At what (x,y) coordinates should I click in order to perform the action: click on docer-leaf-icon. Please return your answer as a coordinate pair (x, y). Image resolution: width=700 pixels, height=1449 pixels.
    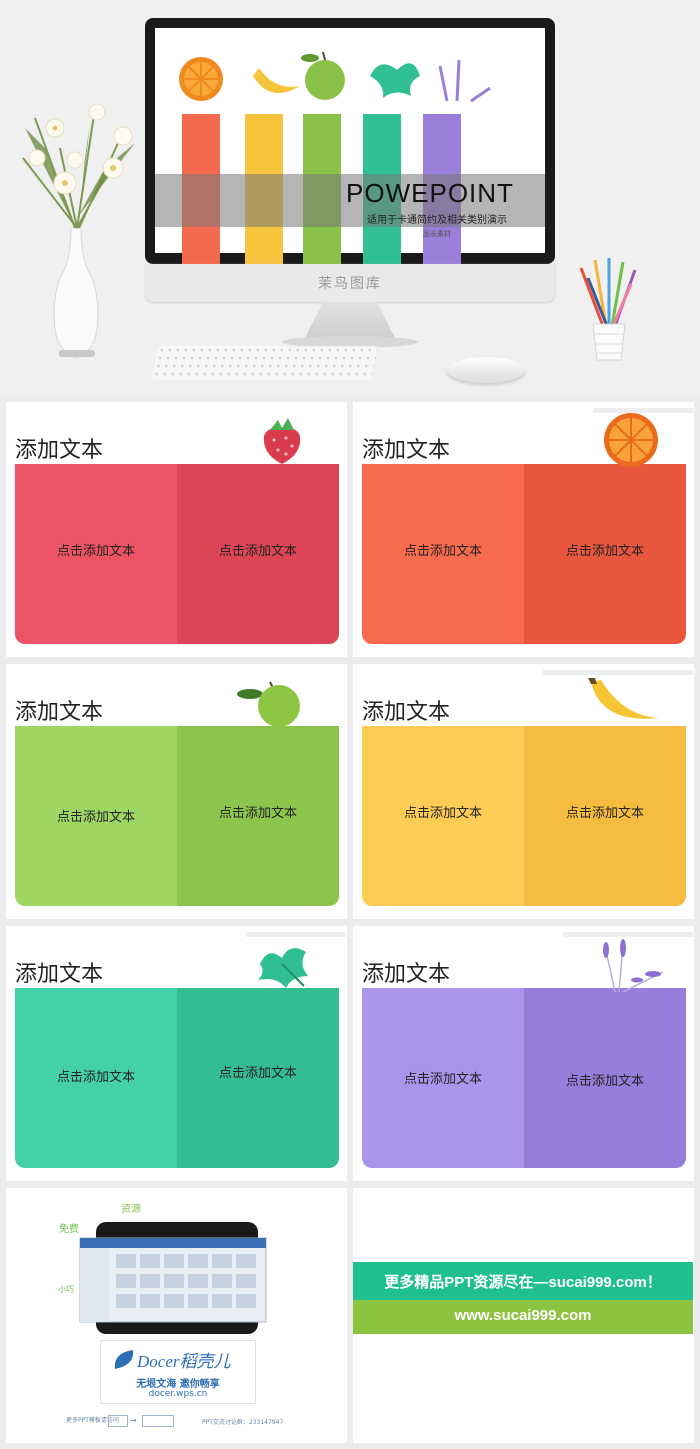
    Looking at the image, I should click on (124, 1359).